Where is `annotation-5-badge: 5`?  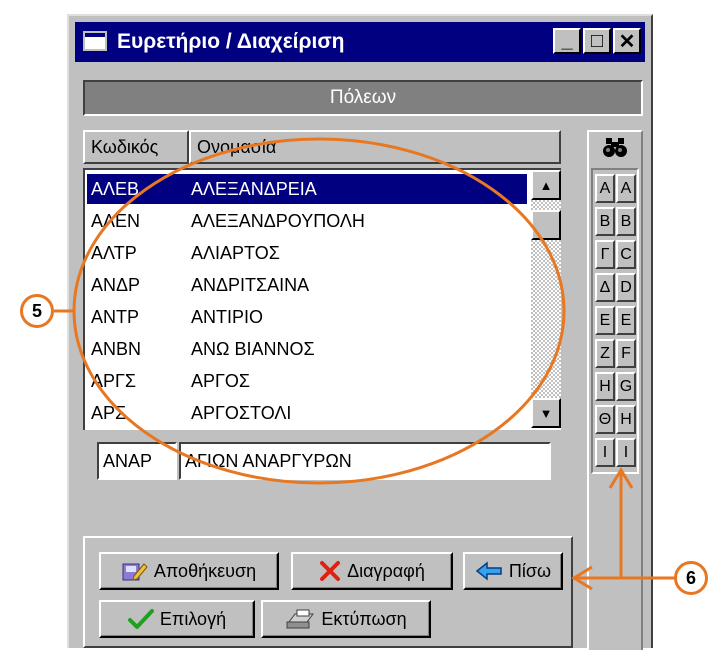 annotation-5-badge: 5 is located at coordinates (37, 311).